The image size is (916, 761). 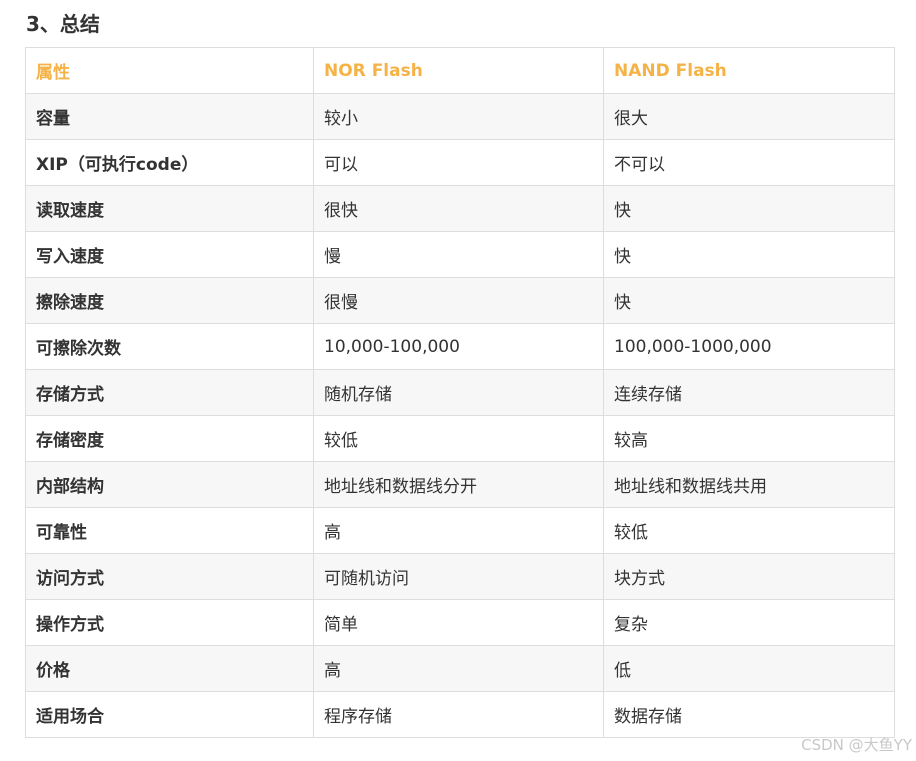 I want to click on attribute-cell: 存储方式, so click(x=169, y=392).